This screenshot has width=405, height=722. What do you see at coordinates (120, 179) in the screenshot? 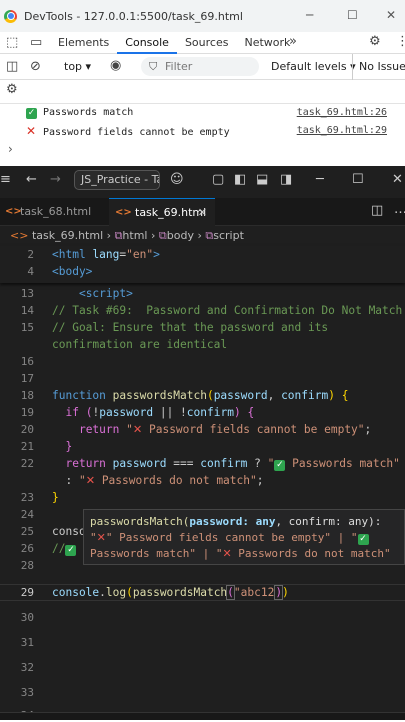
I see `search-text: JS_Practice - Tas` at bounding box center [120, 179].